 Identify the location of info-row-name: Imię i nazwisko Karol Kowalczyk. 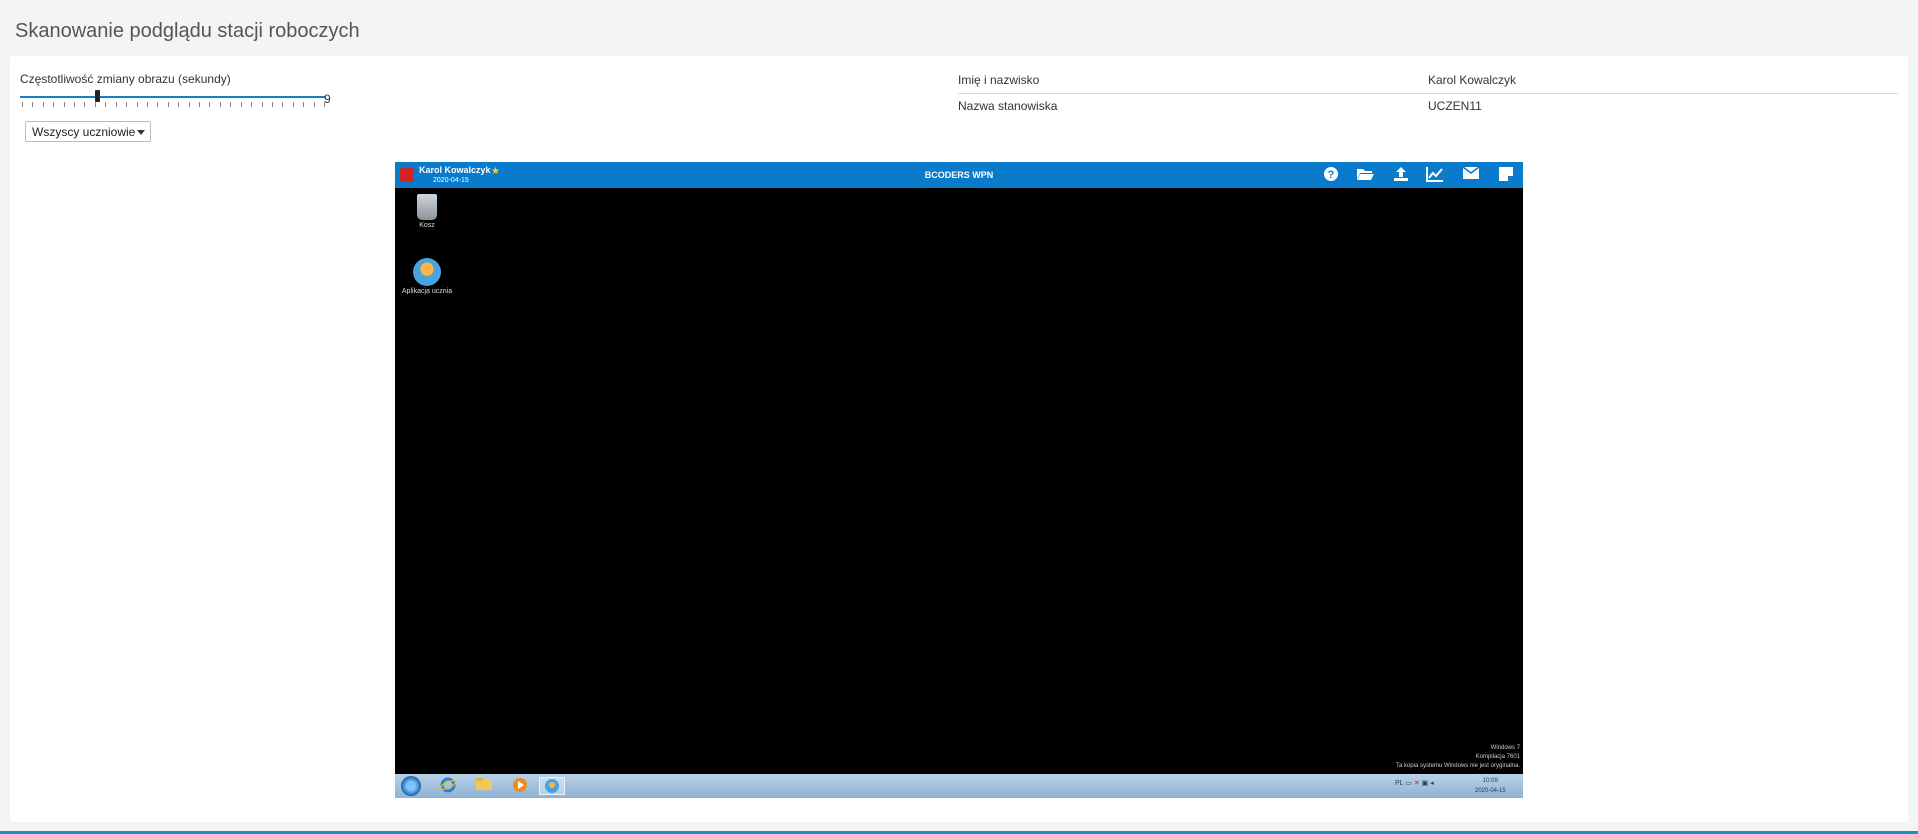
(1428, 81).